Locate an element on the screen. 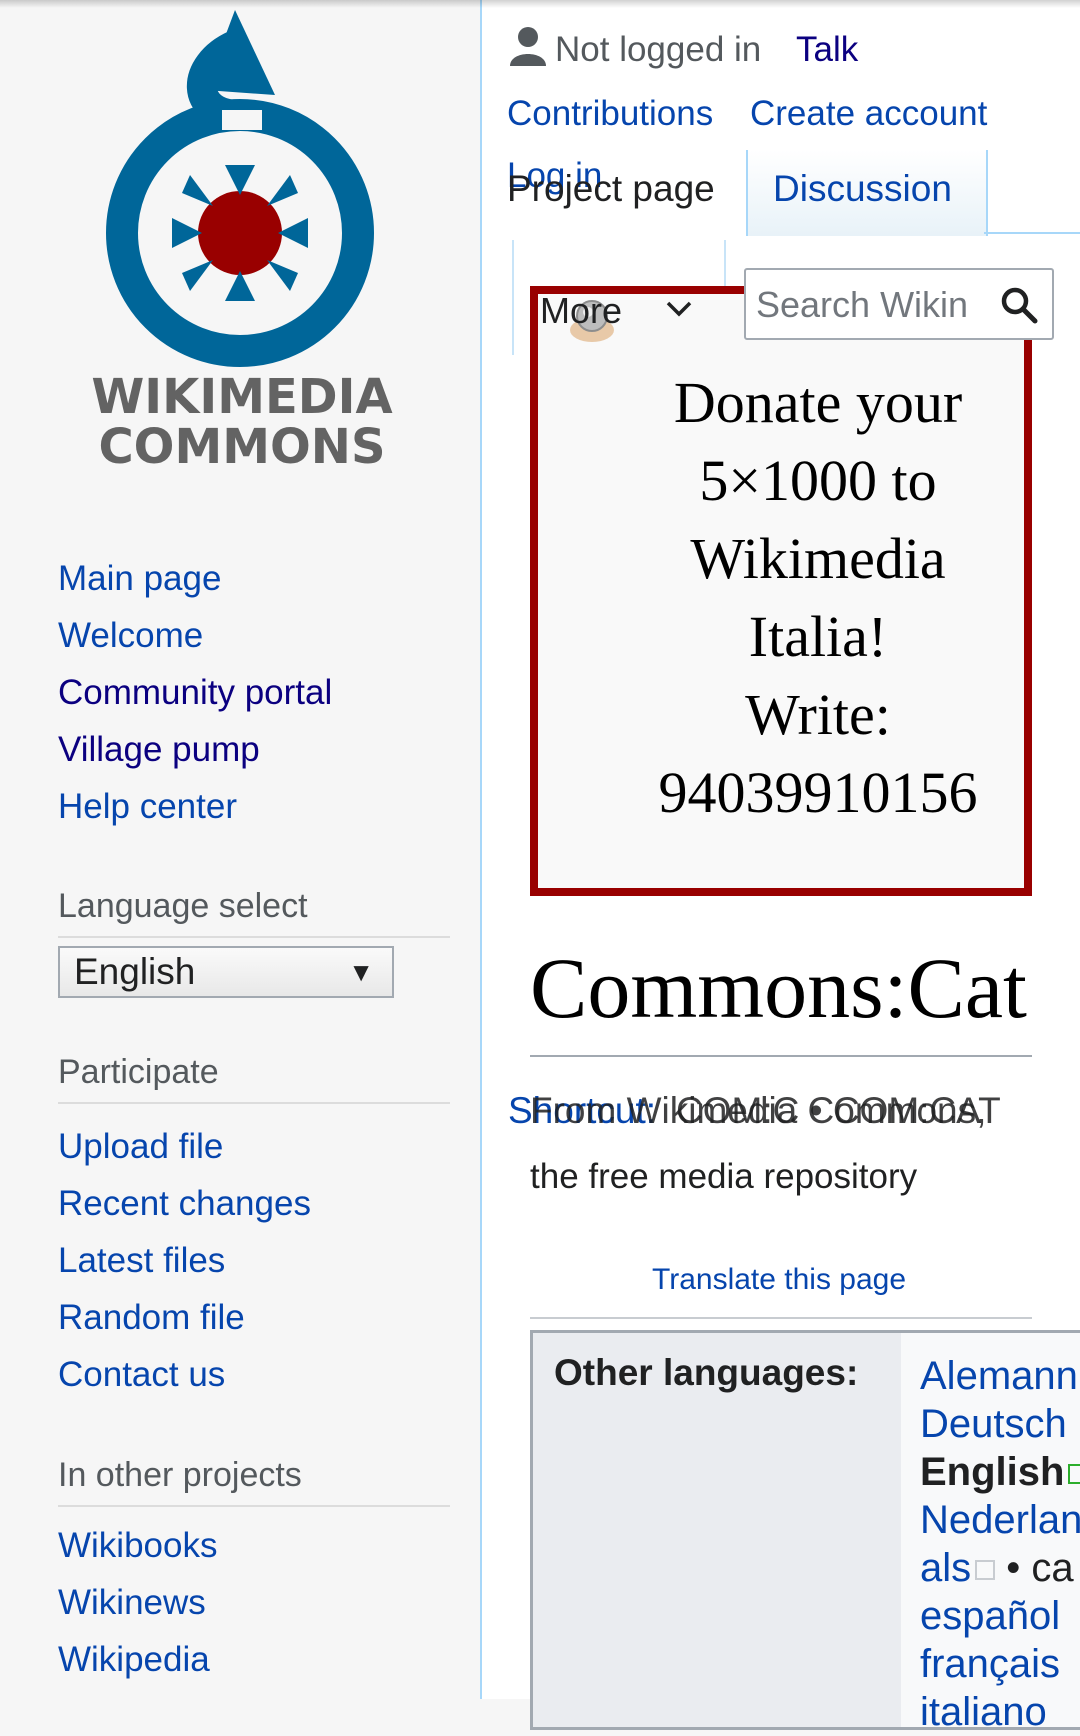 This screenshot has height=1736, width=1080. banner-line: 94039910156 is located at coordinates (818, 792).